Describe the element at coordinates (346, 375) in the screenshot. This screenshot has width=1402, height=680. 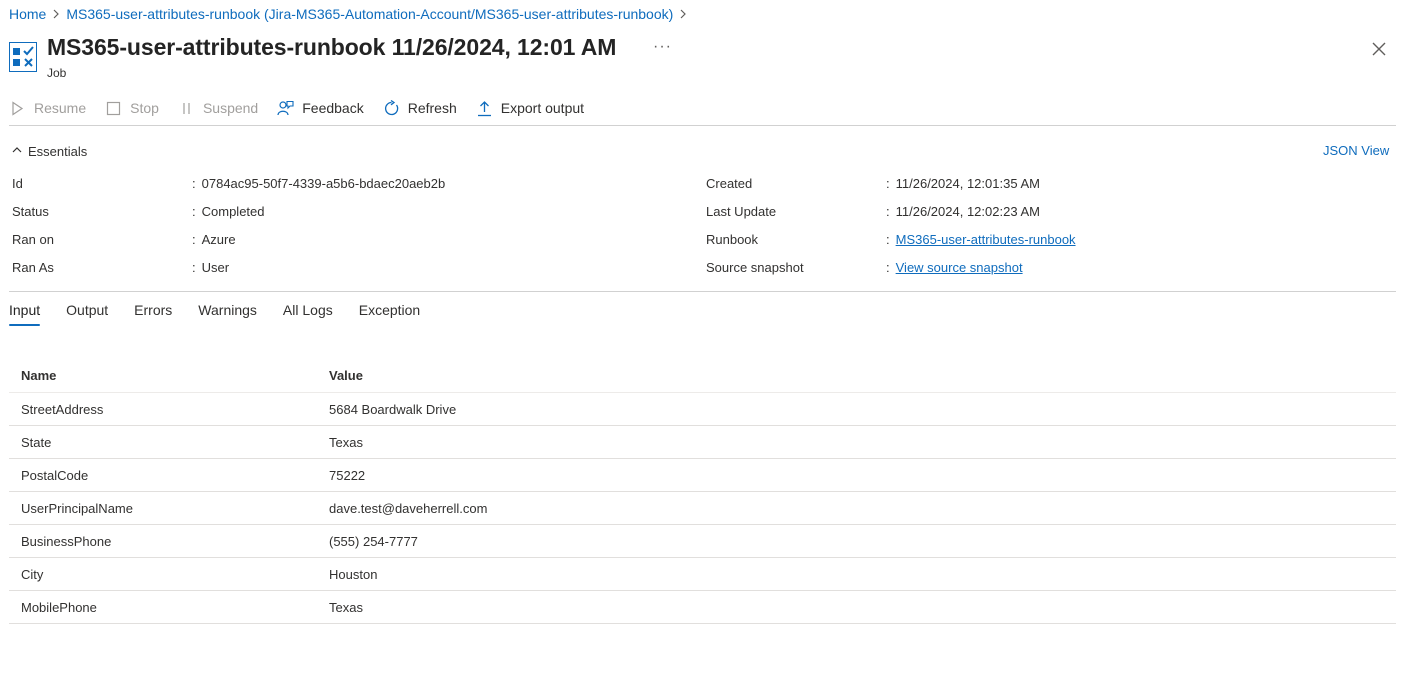
I see `column-header-value: Value` at that location.